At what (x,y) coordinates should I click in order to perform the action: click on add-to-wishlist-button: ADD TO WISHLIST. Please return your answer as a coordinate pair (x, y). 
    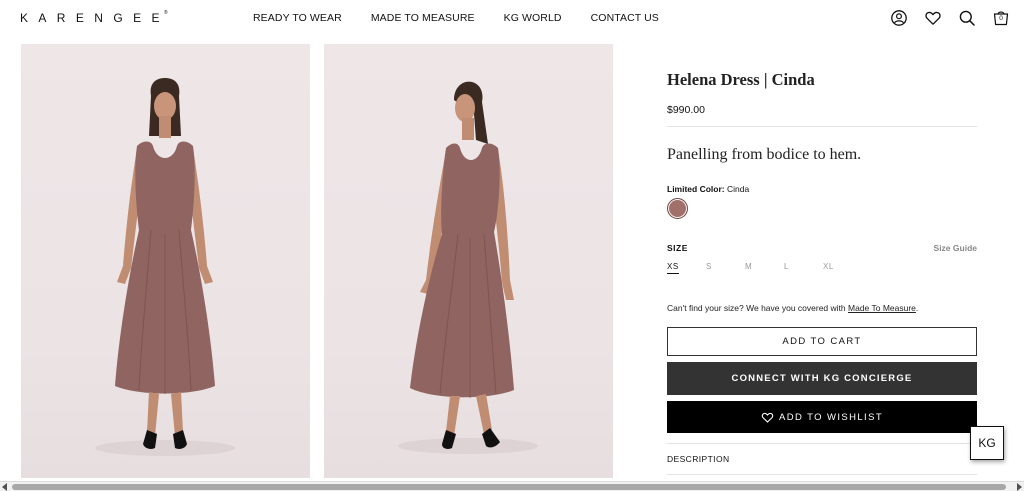
    Looking at the image, I should click on (822, 417).